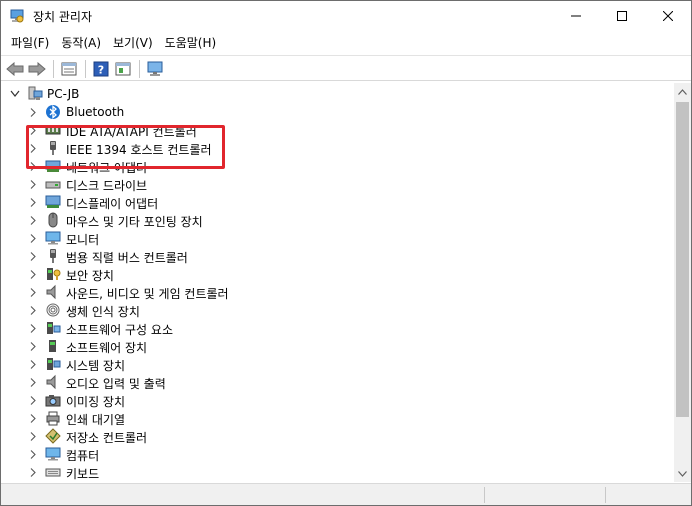 This screenshot has height=506, width=692. Describe the element at coordinates (151, 94) in the screenshot. I see `tree-root-node: PC-JB` at that location.